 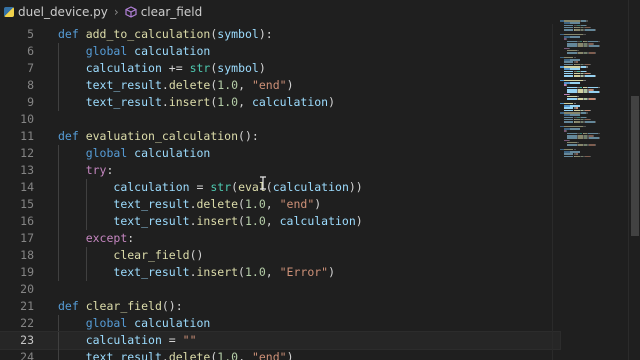 What do you see at coordinates (134, 153) in the screenshot?
I see `line-text: global calculation` at bounding box center [134, 153].